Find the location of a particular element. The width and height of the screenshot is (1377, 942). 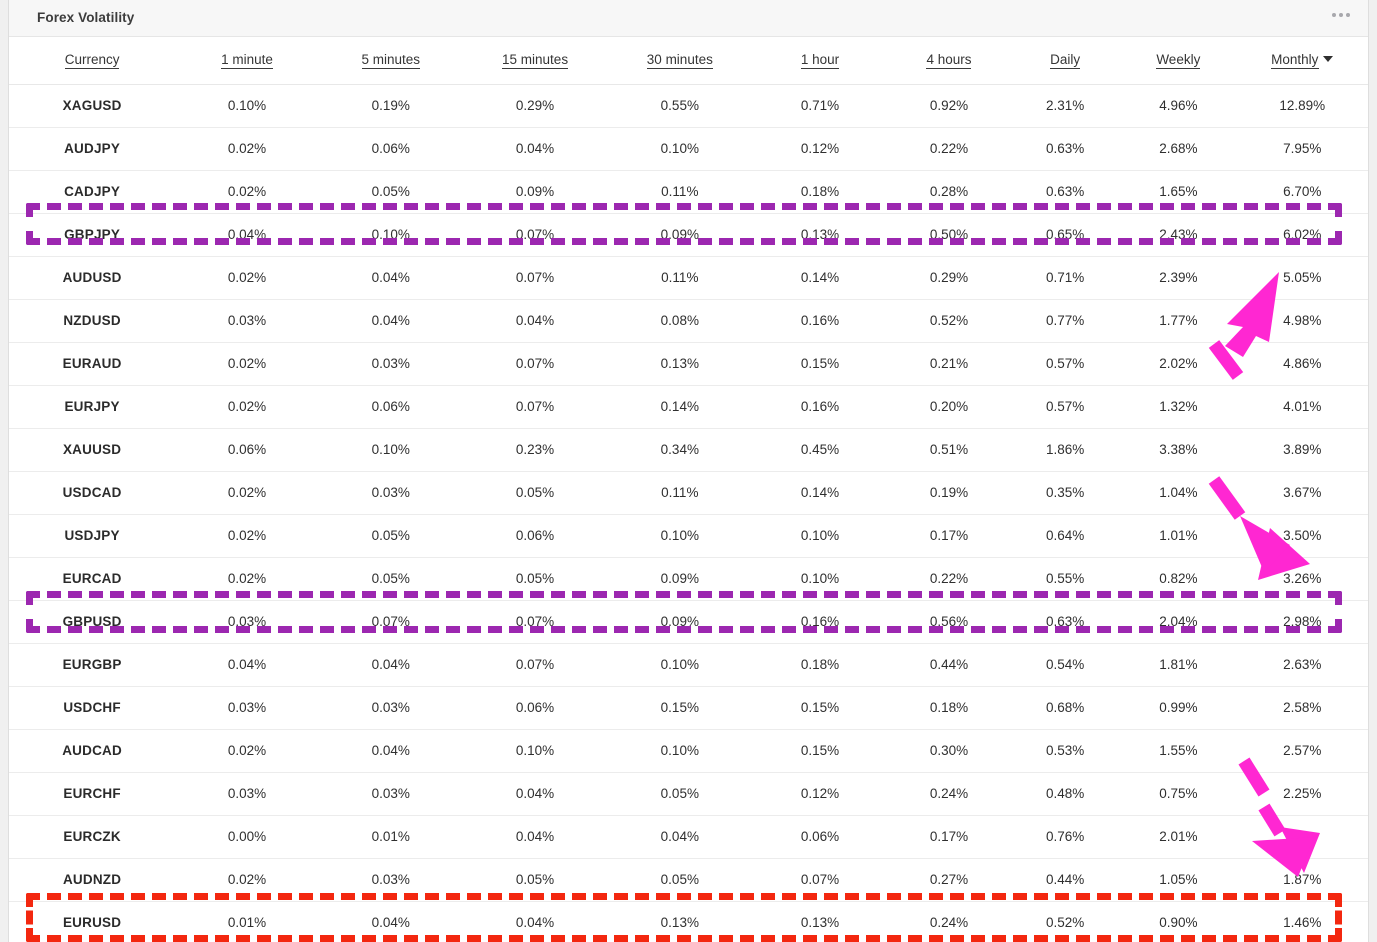

volatility-cell: 0.71% is located at coordinates (1065, 277).